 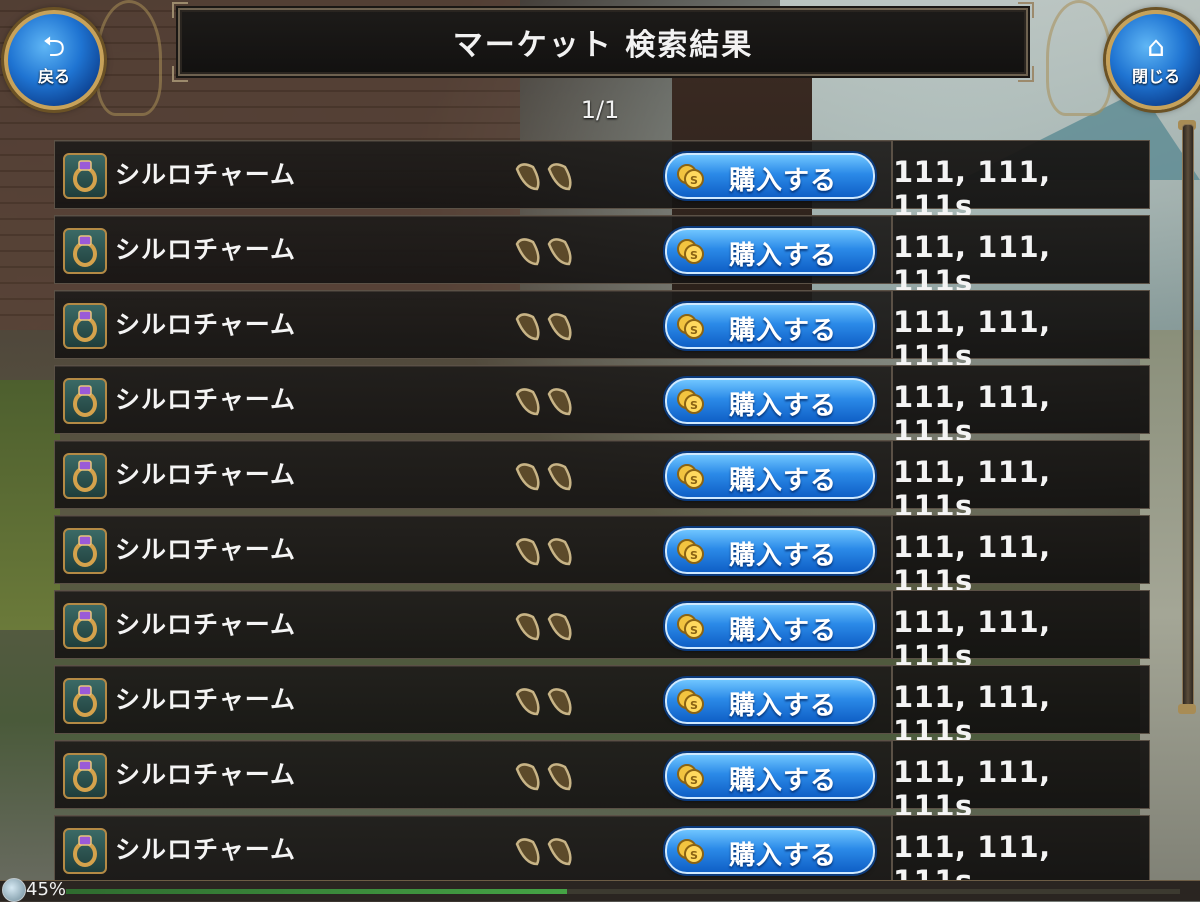 I want to click on close-label: 閉じる, so click(x=1155, y=76).